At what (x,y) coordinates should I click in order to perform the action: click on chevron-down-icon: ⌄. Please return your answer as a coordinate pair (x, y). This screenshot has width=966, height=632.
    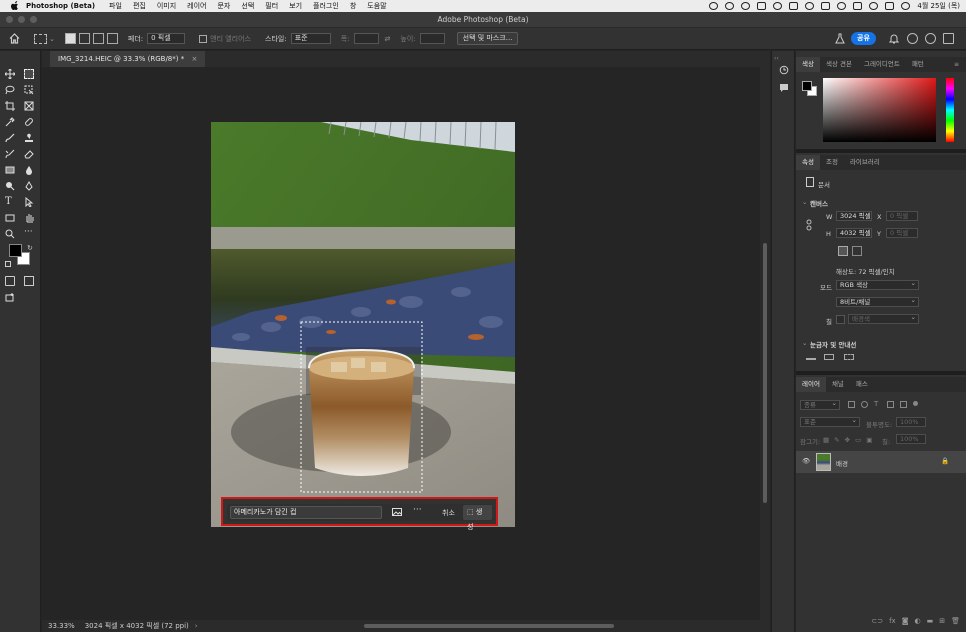
    Looking at the image, I should click on (52, 39).